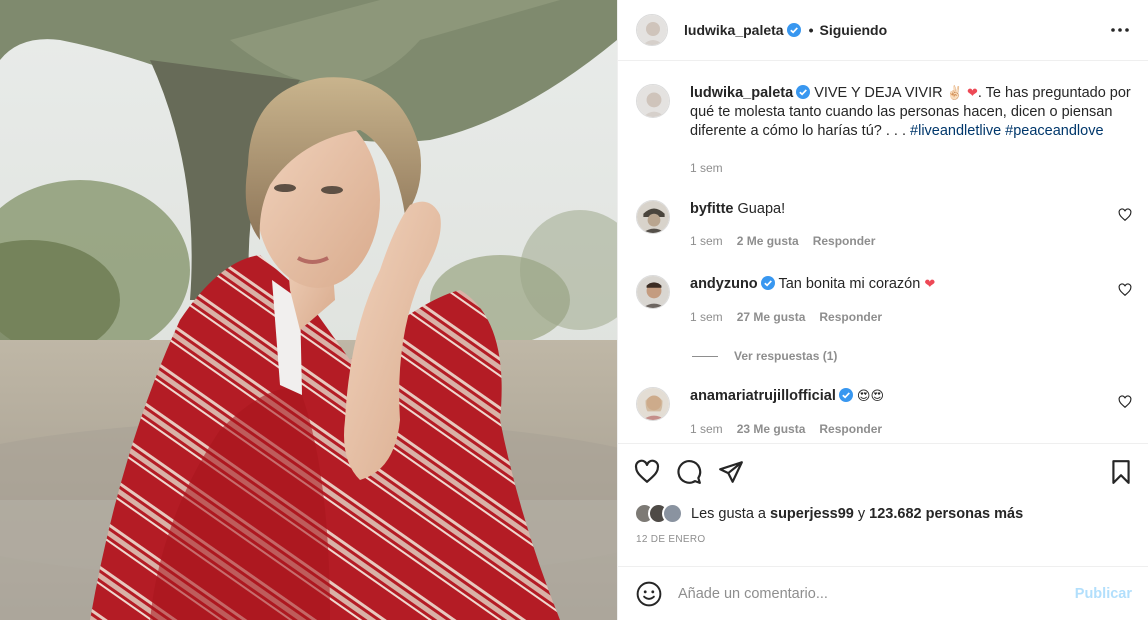 Image resolution: width=1148 pixels, height=620 pixels. Describe the element at coordinates (896, 241) in the screenshot. I see `comment-meta: 1 sem 2 Me gusta Responder` at that location.